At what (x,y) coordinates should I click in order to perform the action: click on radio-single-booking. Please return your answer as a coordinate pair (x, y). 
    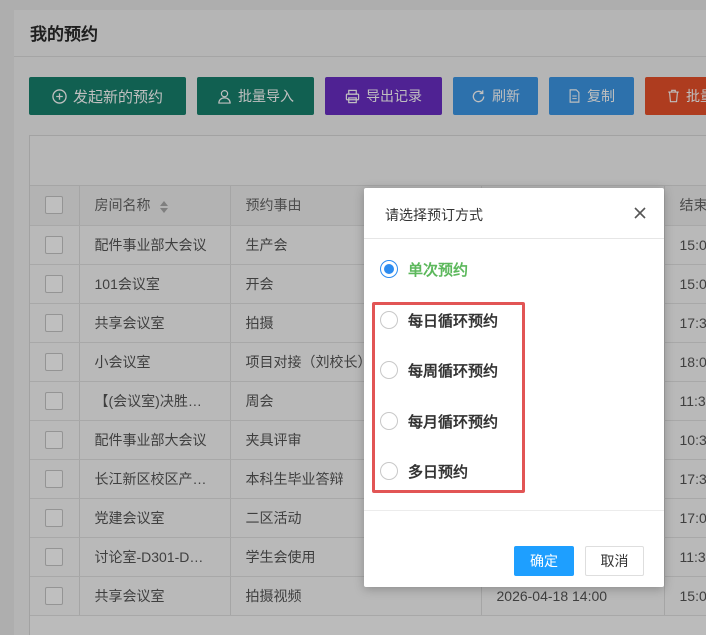
    Looking at the image, I should click on (389, 269).